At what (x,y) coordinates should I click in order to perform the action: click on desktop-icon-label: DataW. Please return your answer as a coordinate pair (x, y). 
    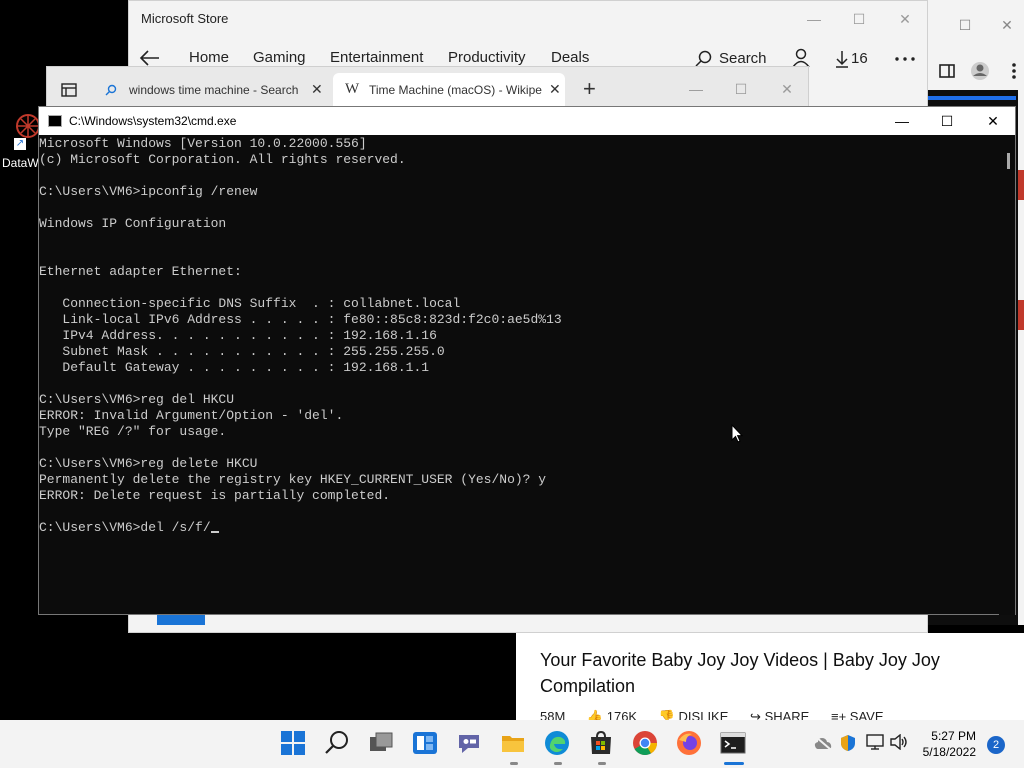
    Looking at the image, I should click on (20, 163).